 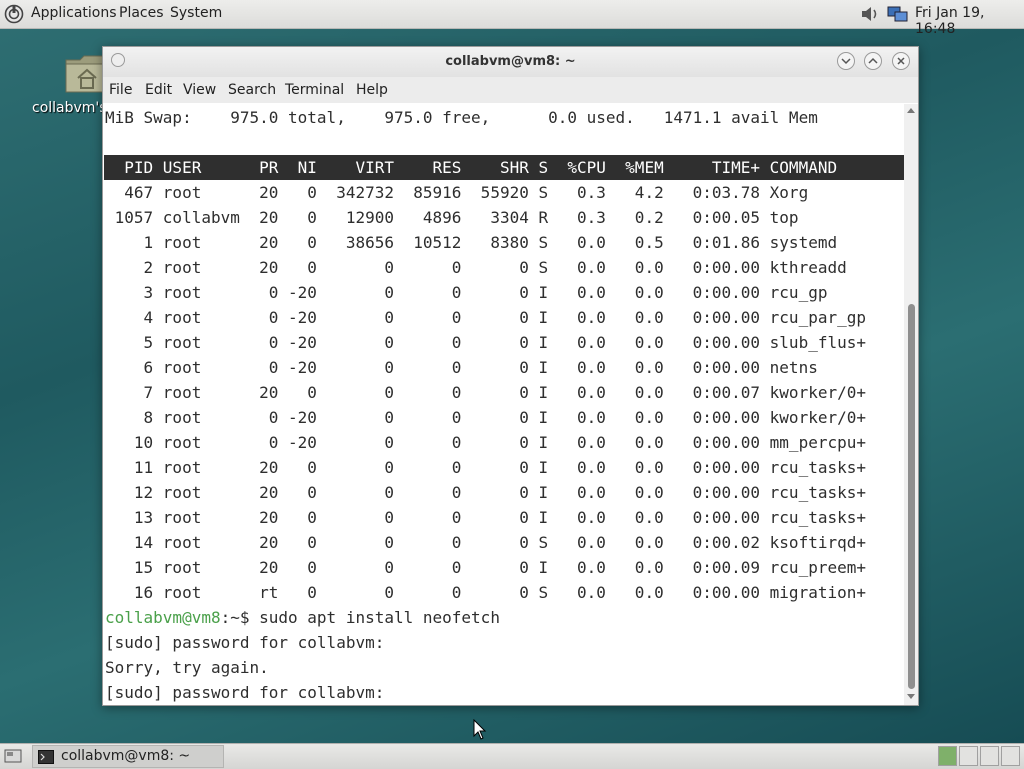 I want to click on minimize-button, so click(x=846, y=61).